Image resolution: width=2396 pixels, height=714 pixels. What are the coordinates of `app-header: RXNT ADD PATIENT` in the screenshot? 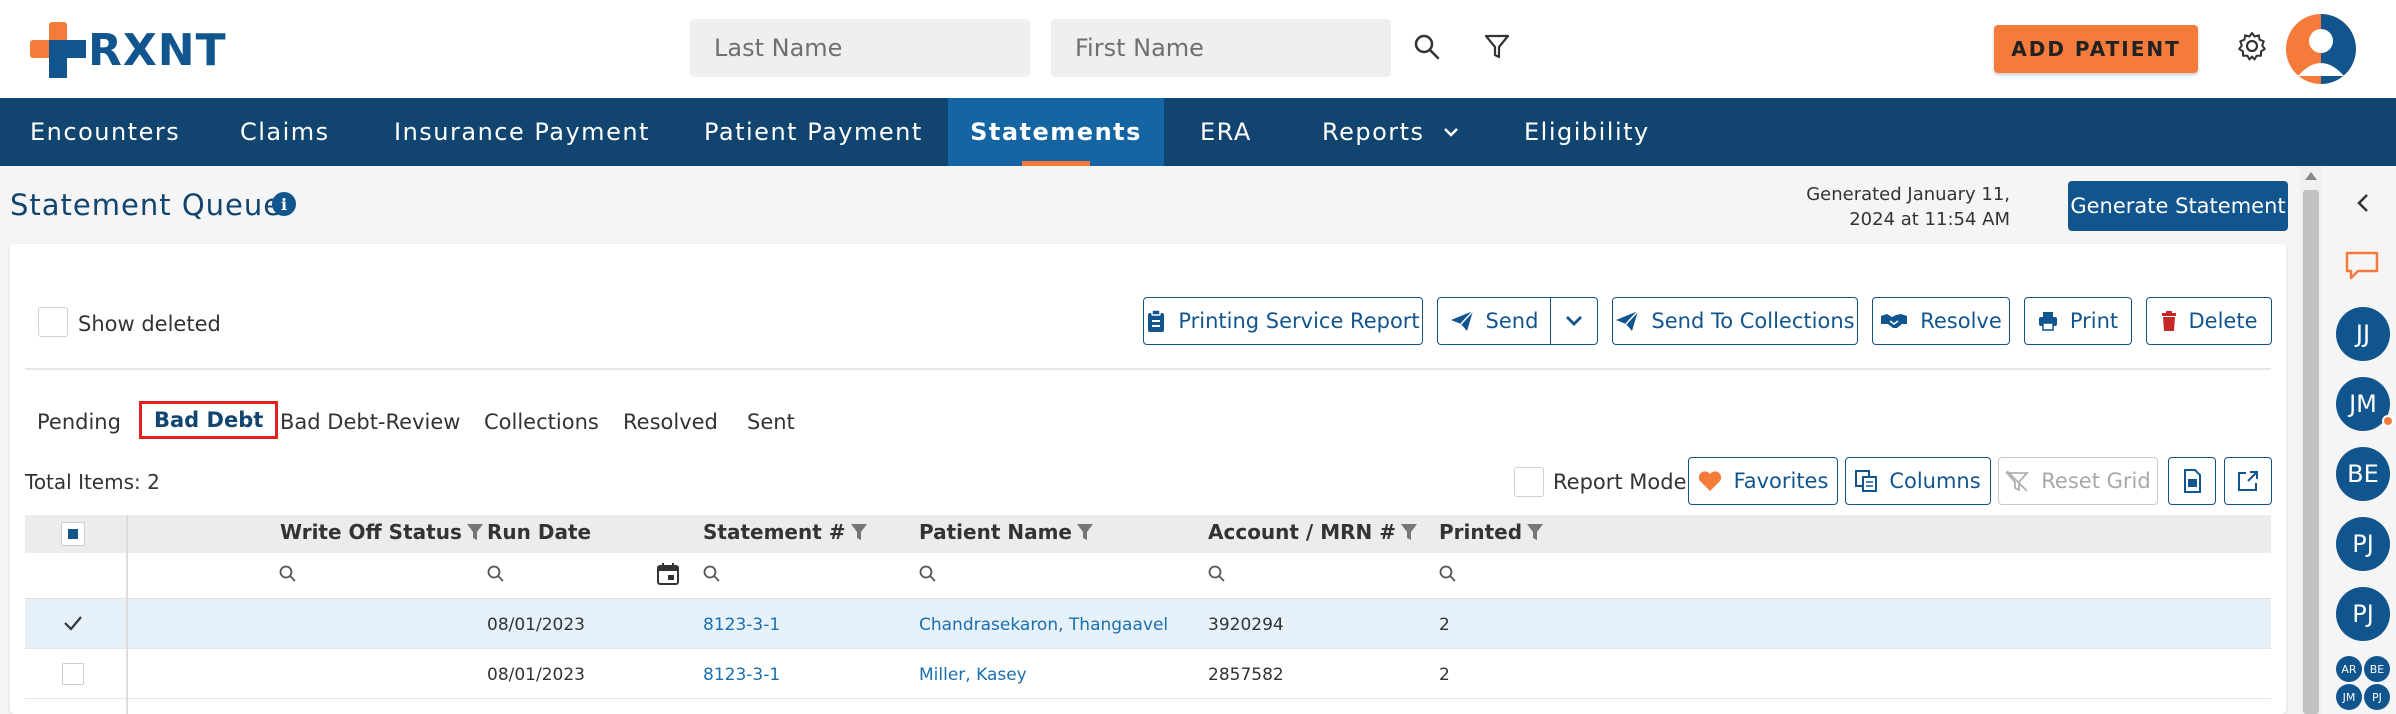 It's located at (1198, 49).